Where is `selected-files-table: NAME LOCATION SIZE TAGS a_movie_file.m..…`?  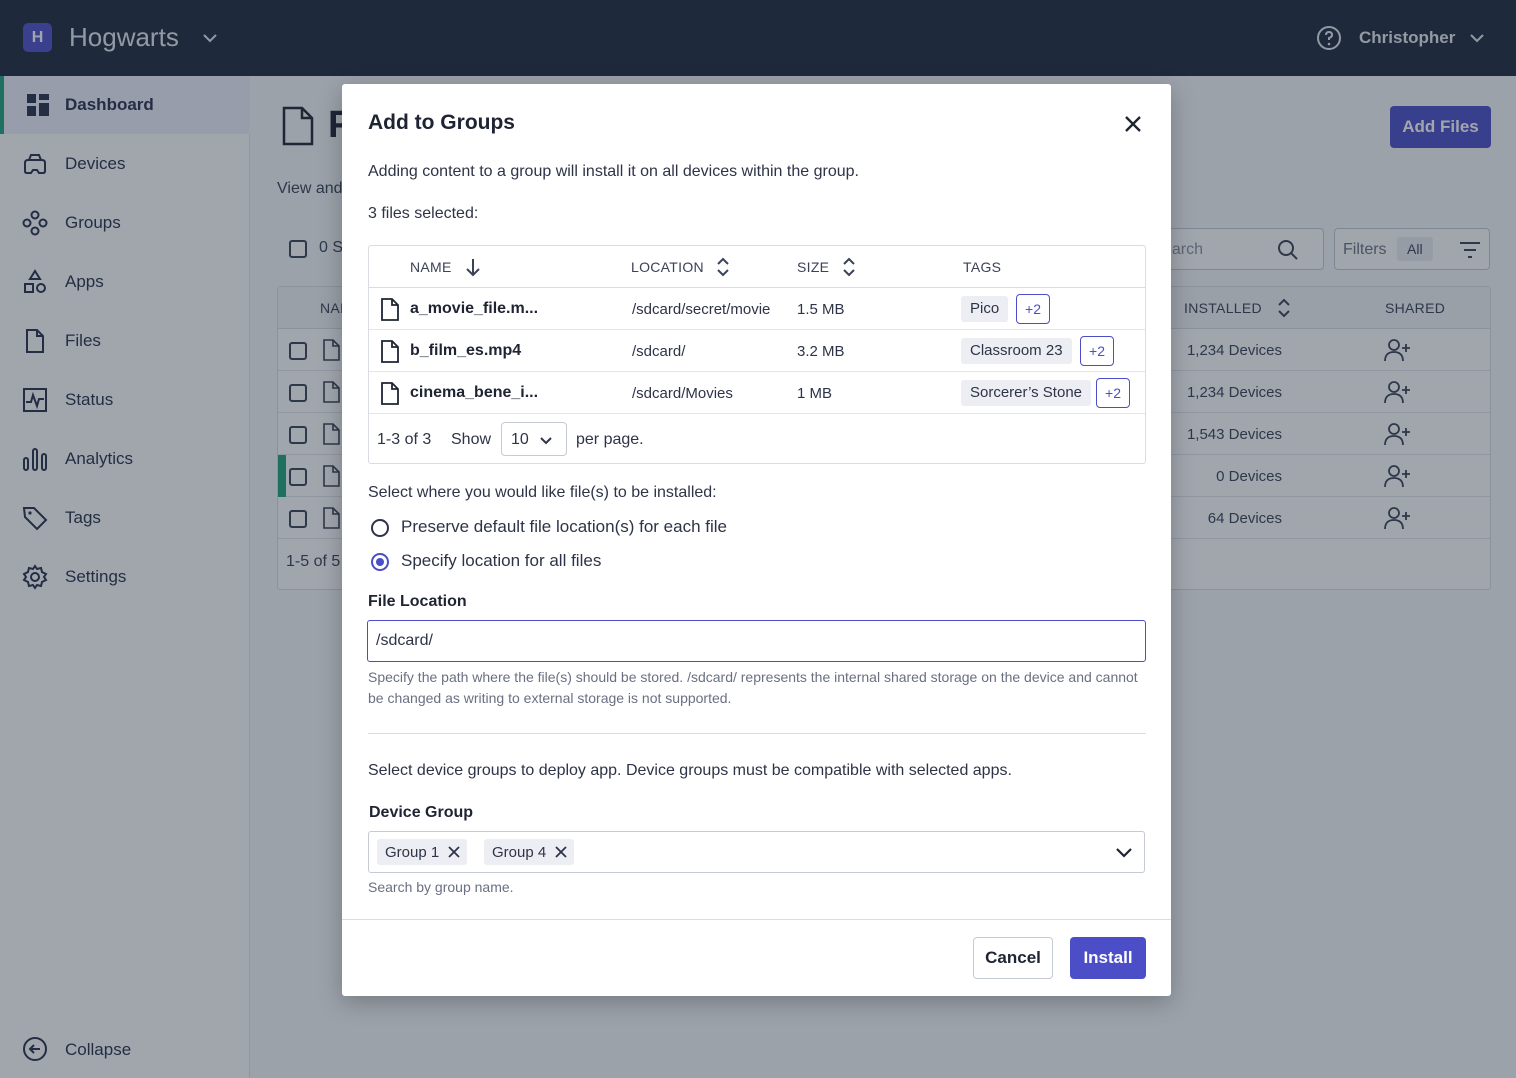
selected-files-table: NAME LOCATION SIZE TAGS a_movie_file.m..… is located at coordinates (757, 354).